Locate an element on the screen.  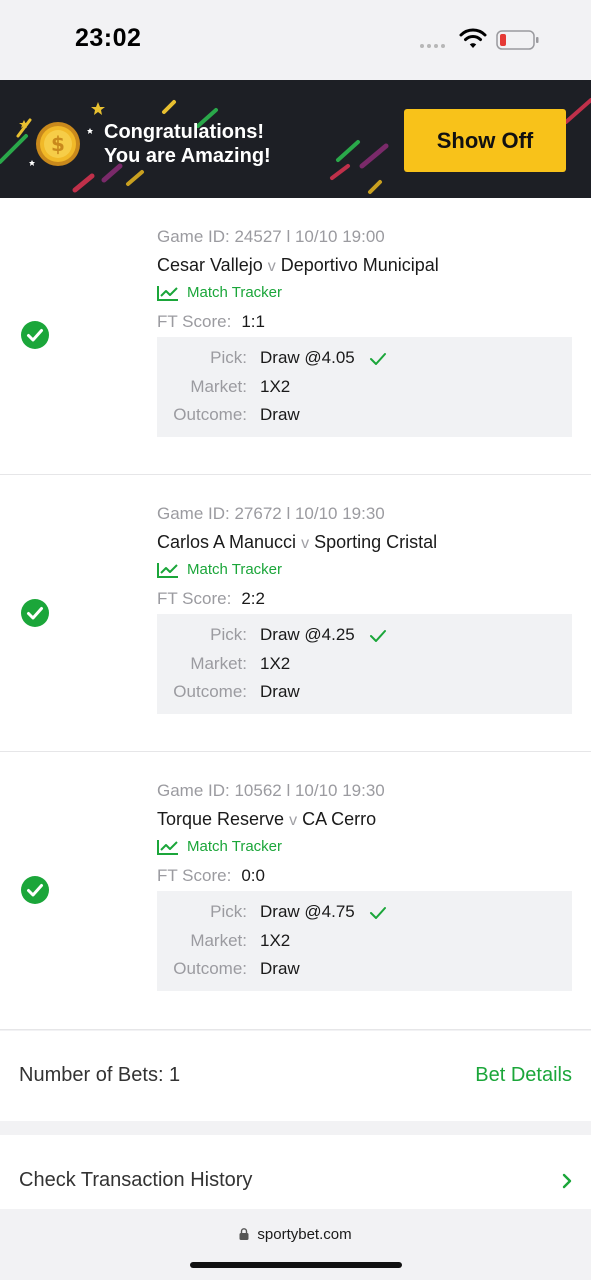
pick-details: Pick: Draw @4.05 Market: 1X2 Outcome: Draw is located at coordinates (364, 387).